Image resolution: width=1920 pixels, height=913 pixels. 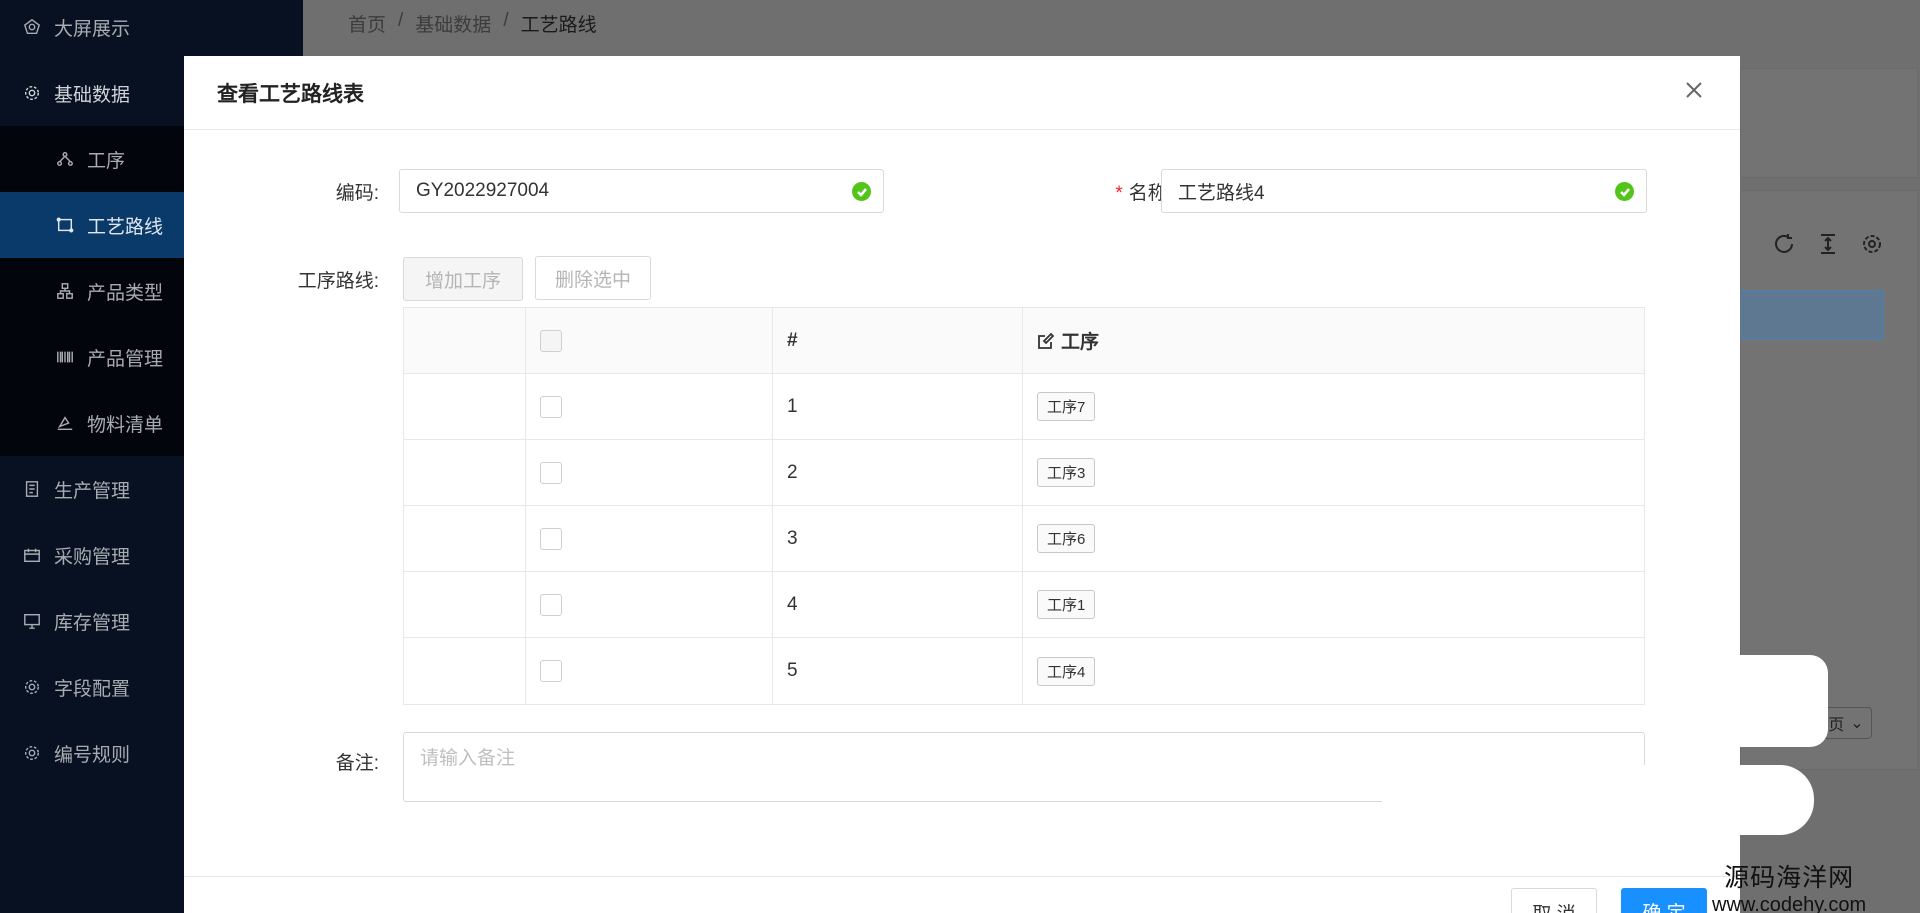 I want to click on code-value: GY2022927004, so click(x=483, y=190).